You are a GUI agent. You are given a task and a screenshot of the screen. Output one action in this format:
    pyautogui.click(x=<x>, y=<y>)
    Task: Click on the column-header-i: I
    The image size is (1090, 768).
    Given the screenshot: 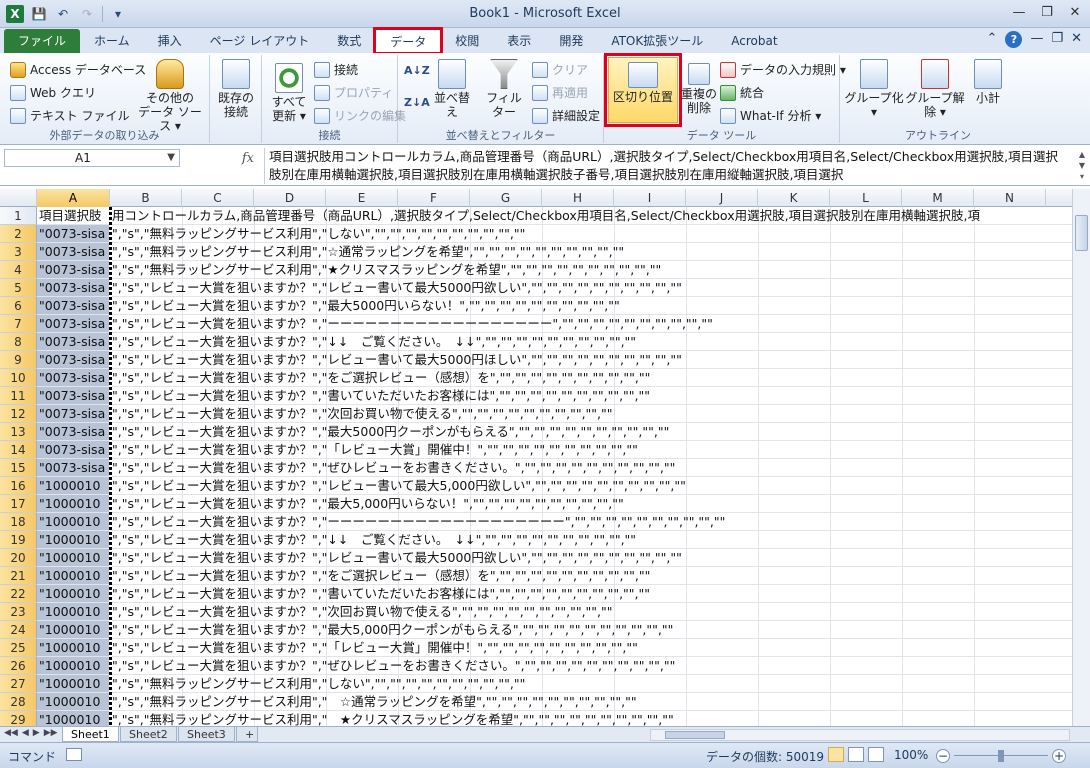 What is the action you would take?
    pyautogui.click(x=650, y=198)
    